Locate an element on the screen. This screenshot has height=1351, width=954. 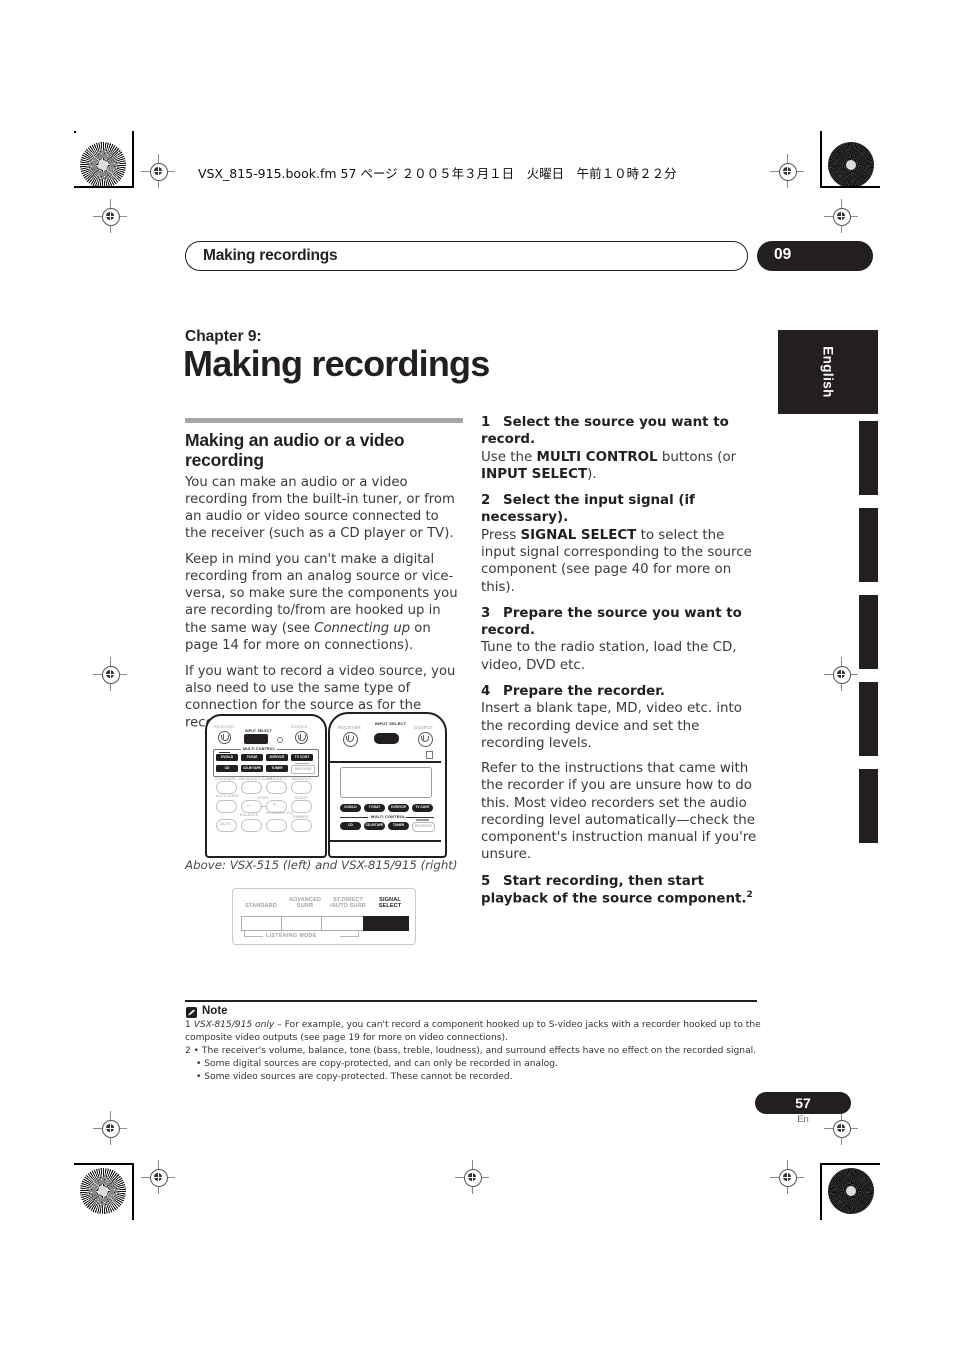
remote-left-balance-label: BALANCE is located at coordinates (249, 815).